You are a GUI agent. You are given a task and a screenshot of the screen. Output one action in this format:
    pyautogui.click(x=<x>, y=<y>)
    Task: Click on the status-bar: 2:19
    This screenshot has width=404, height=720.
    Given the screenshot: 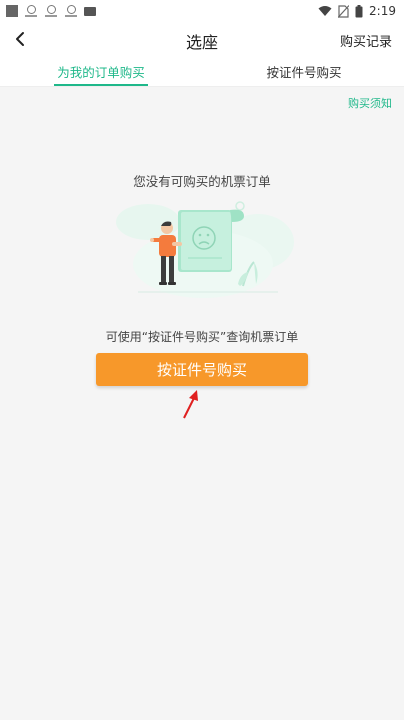 What is the action you would take?
    pyautogui.click(x=202, y=11)
    